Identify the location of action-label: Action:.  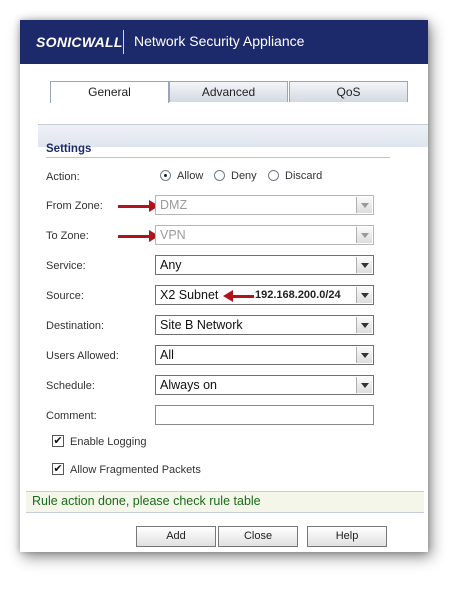
(63, 177).